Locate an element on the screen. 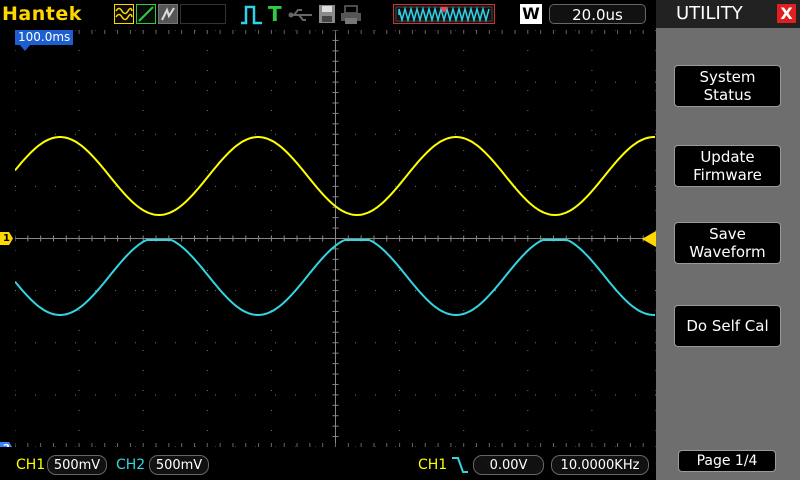  button-label-line2: Waveform is located at coordinates (727, 252).